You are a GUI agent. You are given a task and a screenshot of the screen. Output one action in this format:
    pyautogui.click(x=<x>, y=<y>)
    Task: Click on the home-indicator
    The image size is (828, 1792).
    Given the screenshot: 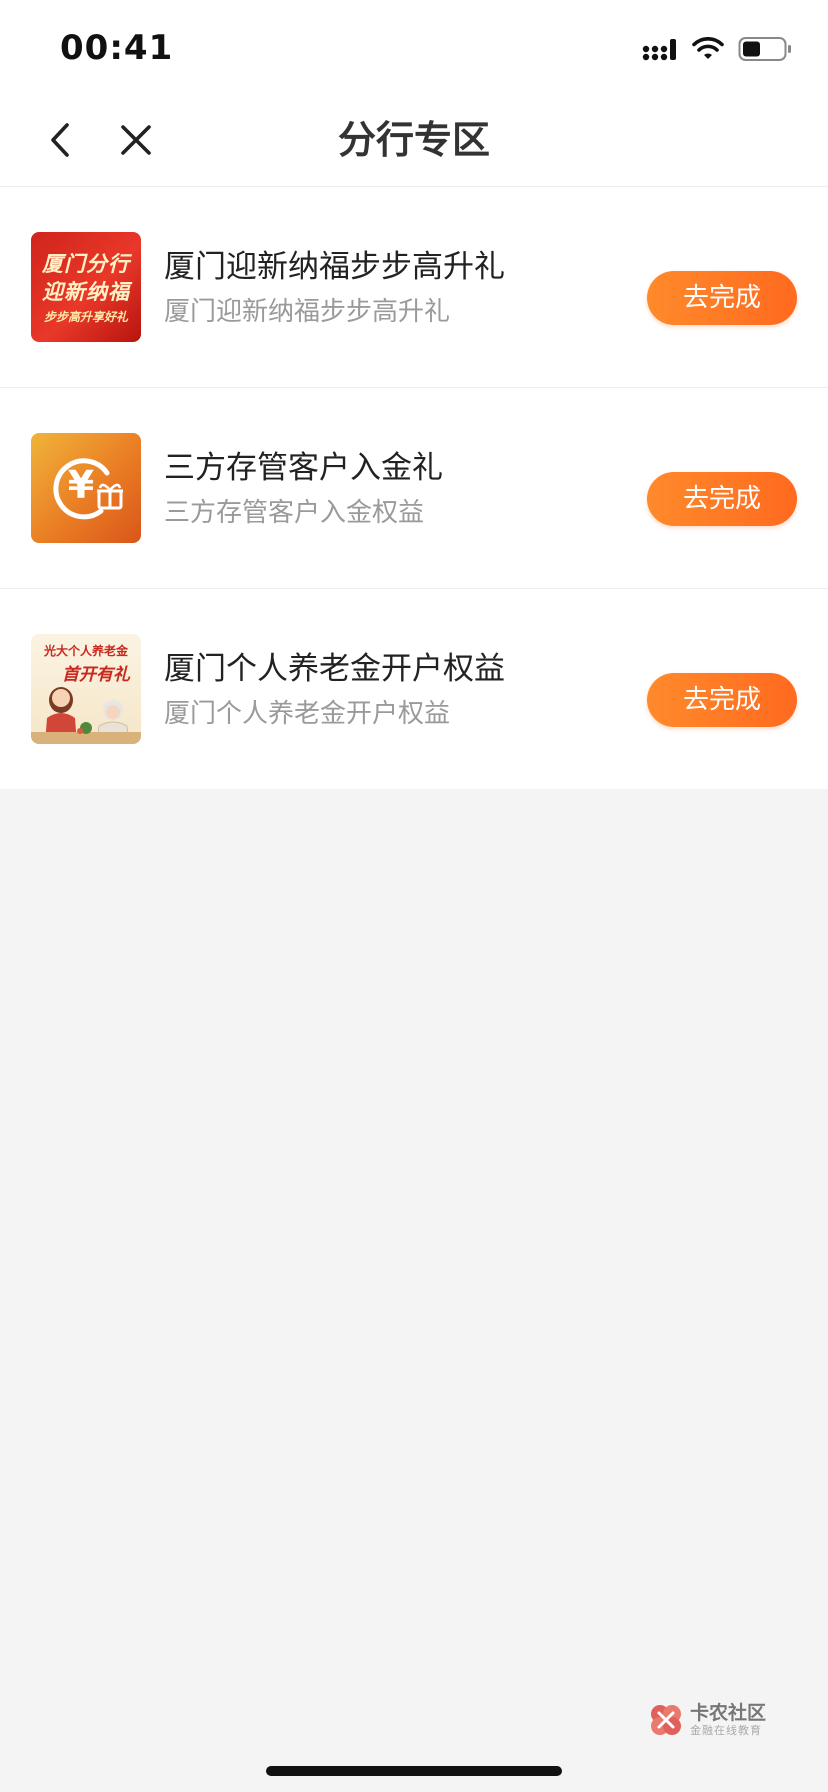 What is the action you would take?
    pyautogui.click(x=414, y=1771)
    